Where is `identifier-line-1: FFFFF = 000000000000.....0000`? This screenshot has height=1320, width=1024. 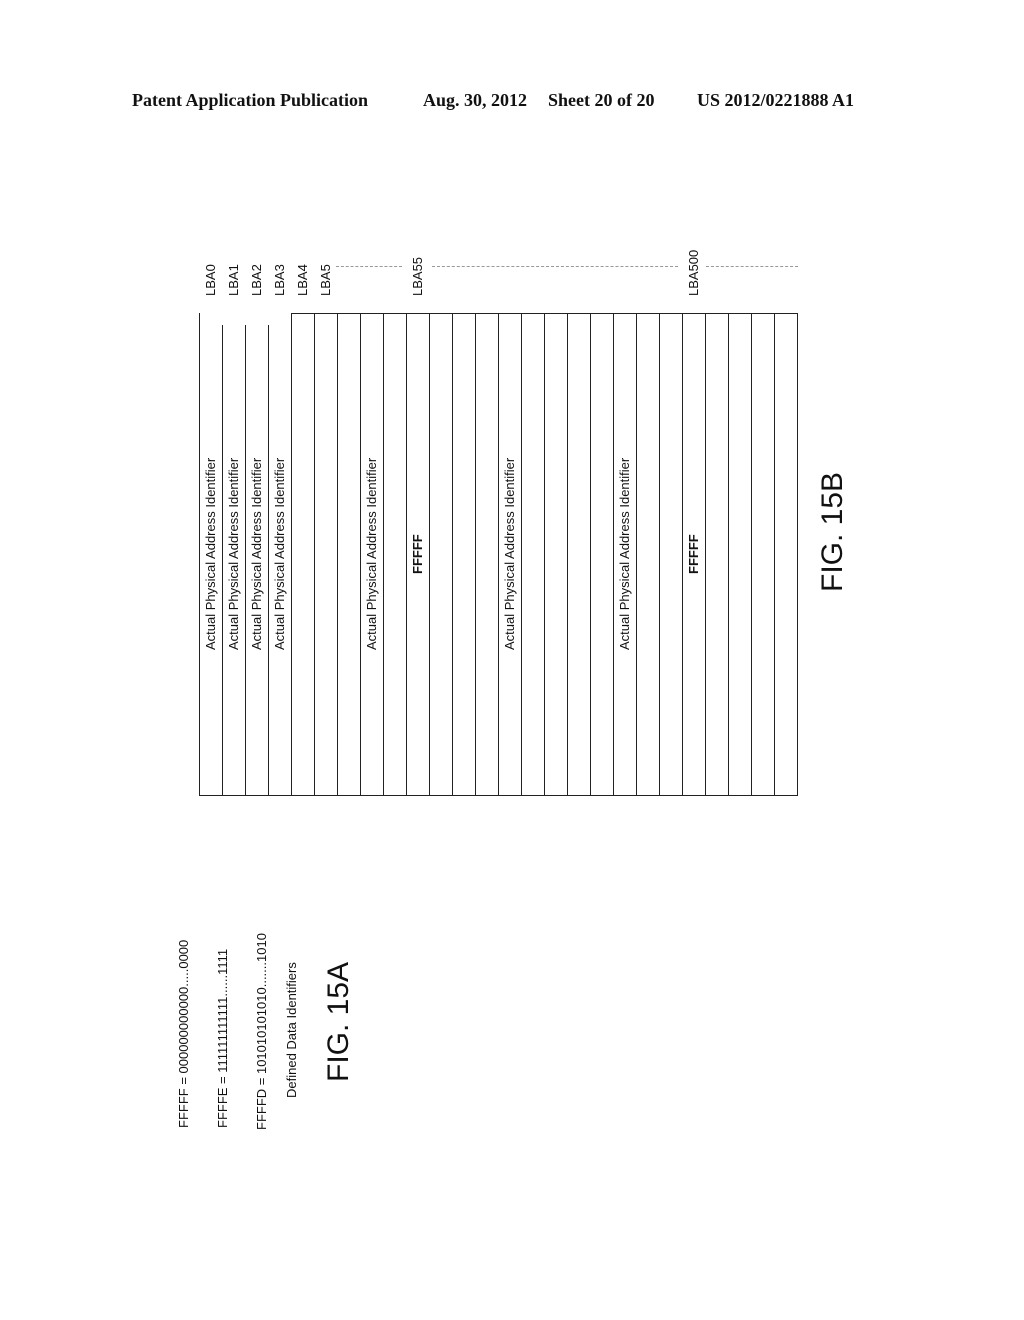 identifier-line-1: FFFFF = 000000000000.....0000 is located at coordinates (183, 1033).